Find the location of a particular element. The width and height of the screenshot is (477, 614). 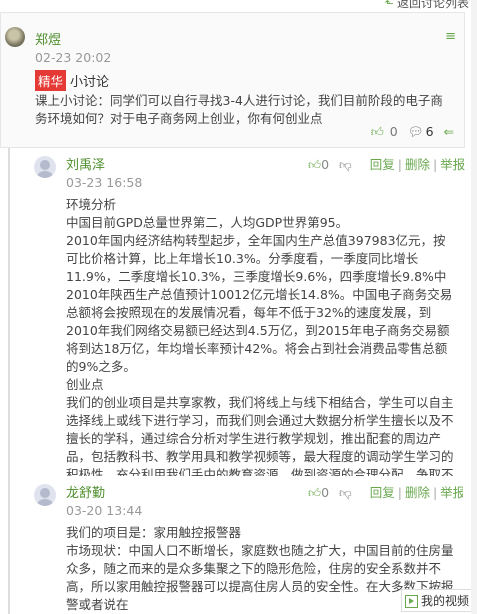

reply-paragraph: 中国目前GPD总量世界第二，人均GDP世界第95。 is located at coordinates (207, 222).